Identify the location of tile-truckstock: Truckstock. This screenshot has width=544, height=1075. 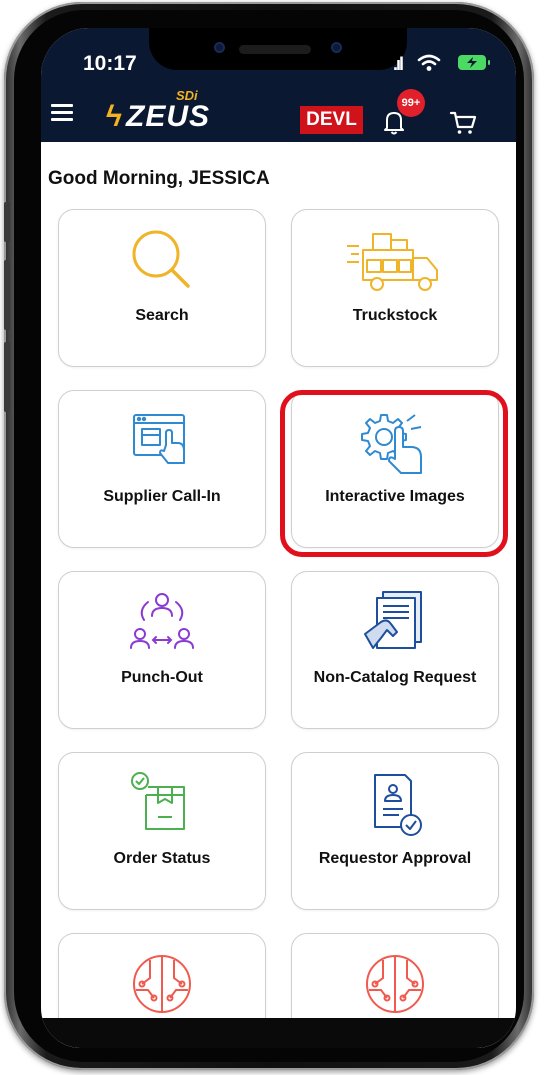
(395, 288).